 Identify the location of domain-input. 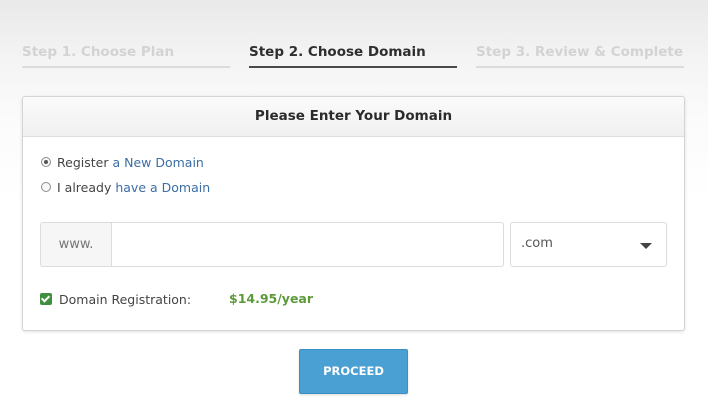
(307, 244).